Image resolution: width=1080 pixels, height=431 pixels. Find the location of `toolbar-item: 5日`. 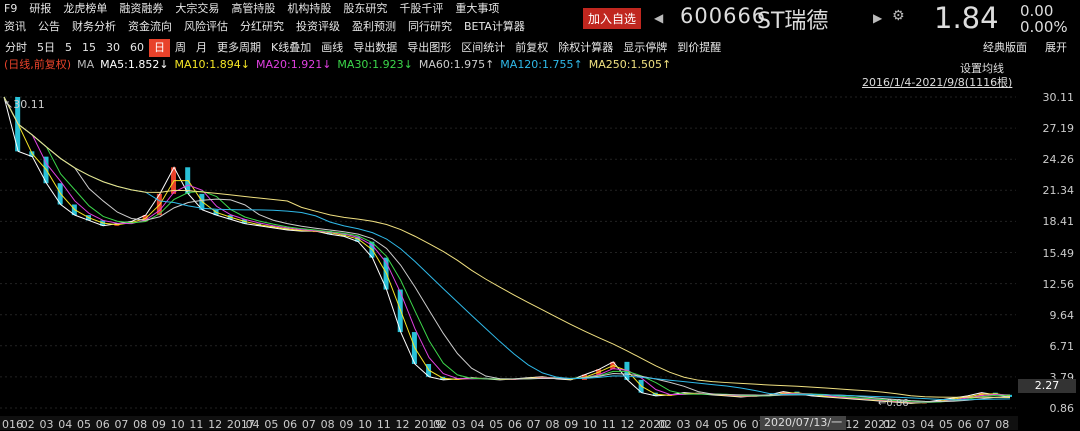

toolbar-item: 5日 is located at coordinates (46, 48).